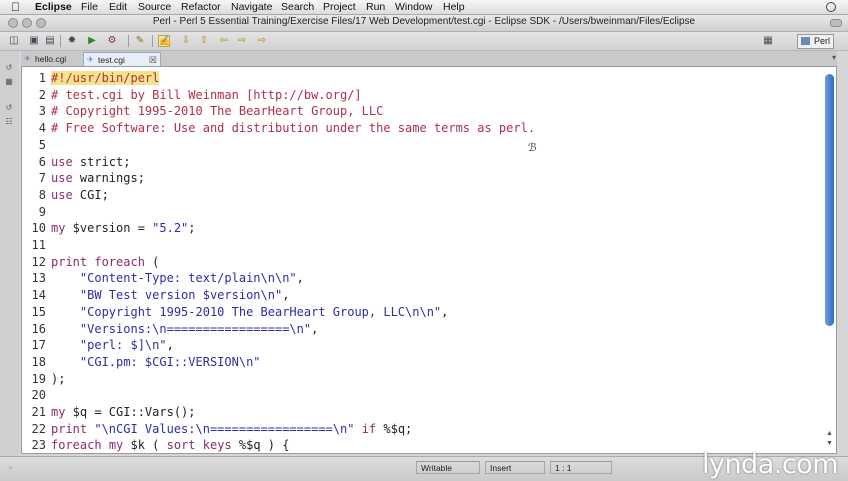  I want to click on code-token: $q = CGI::Vars();, so click(130, 412).